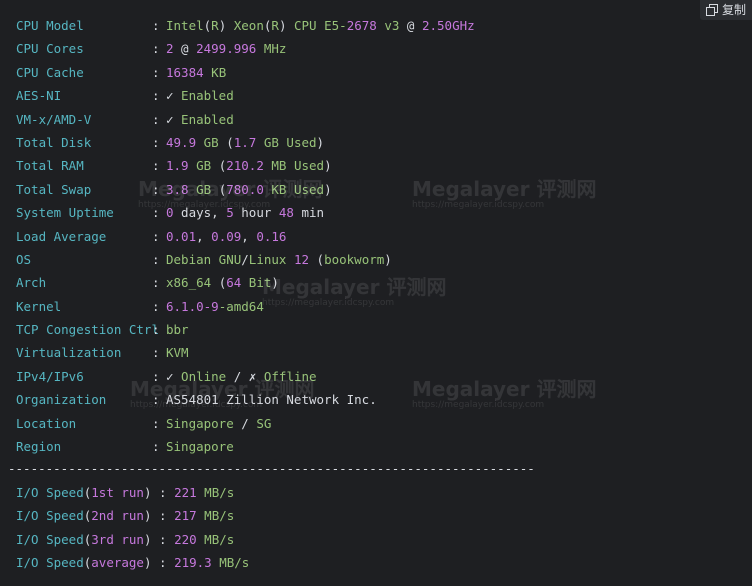 The image size is (752, 586). What do you see at coordinates (222, 282) in the screenshot?
I see `info-value: x86_64 (64 Bit)` at bounding box center [222, 282].